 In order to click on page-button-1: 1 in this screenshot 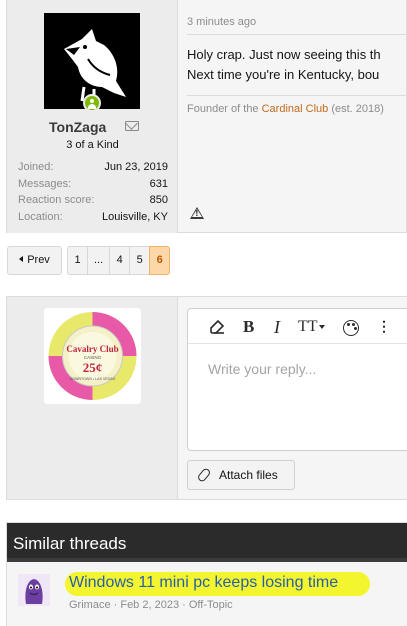, I will do `click(77, 260)`.